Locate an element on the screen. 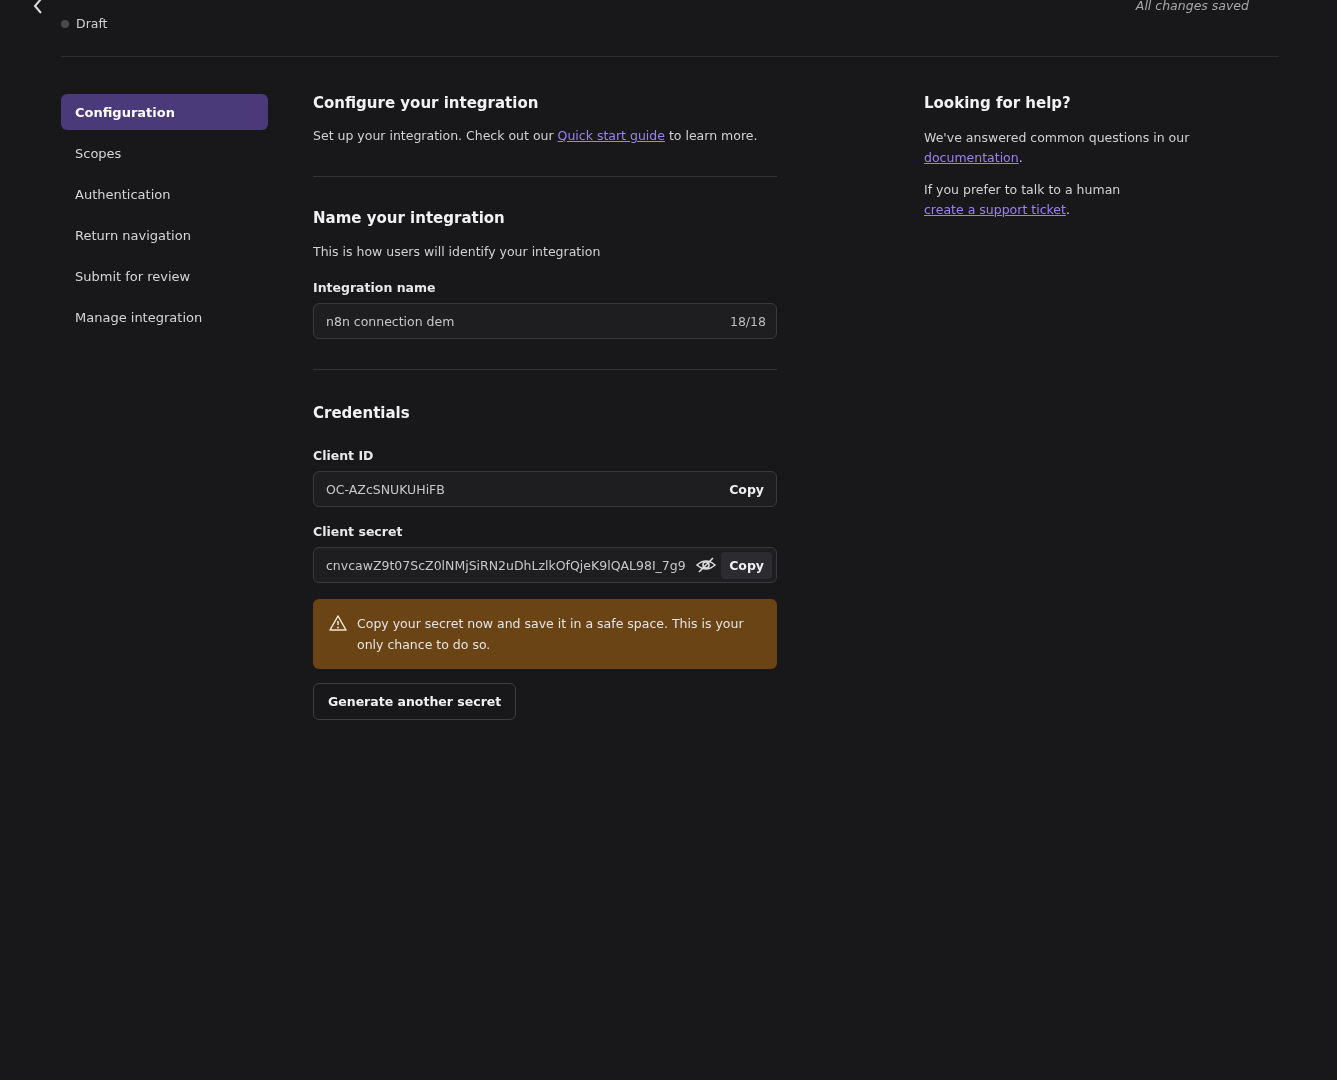 The height and width of the screenshot is (1080, 1337). section-title: Name your integration is located at coordinates (409, 218).